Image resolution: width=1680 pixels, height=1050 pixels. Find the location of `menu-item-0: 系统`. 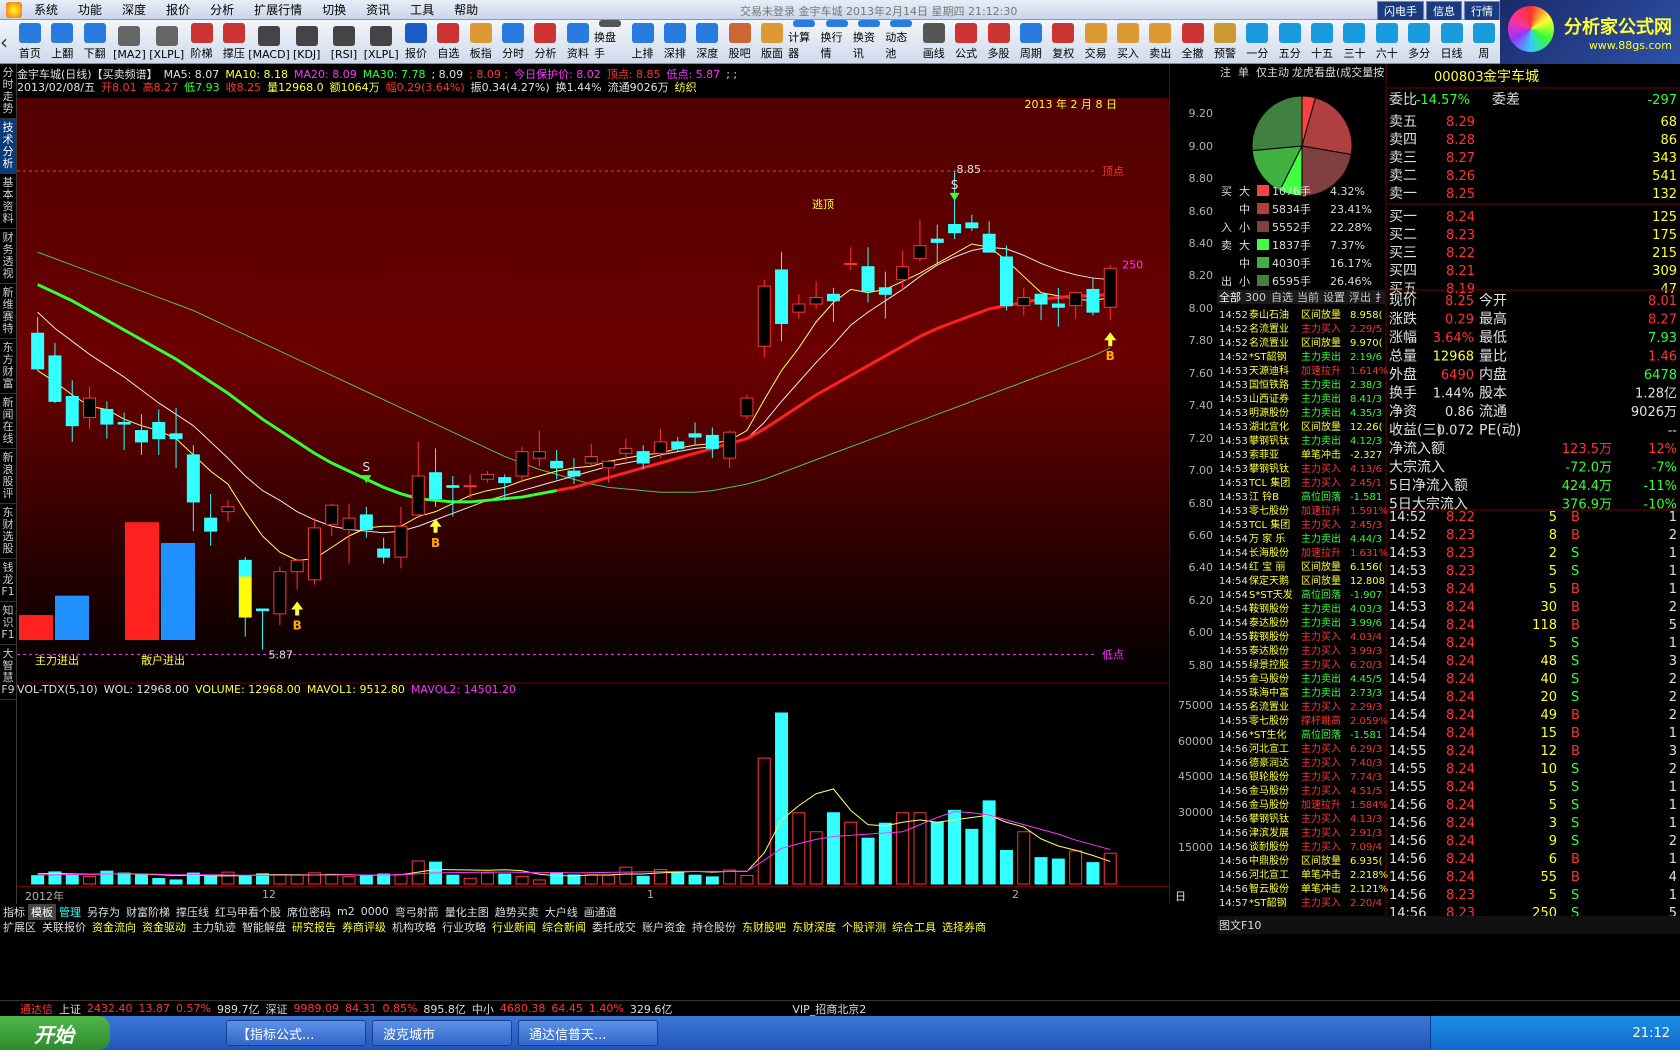

menu-item-0: 系统 is located at coordinates (46, 9).